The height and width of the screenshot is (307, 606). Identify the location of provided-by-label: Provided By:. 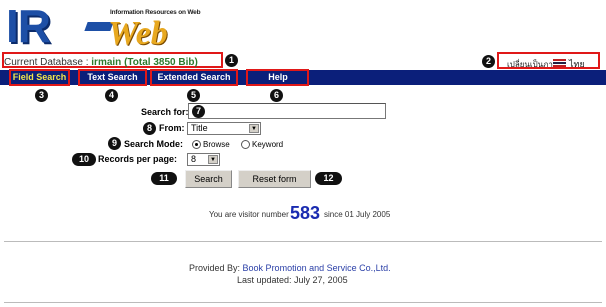
(215, 268).